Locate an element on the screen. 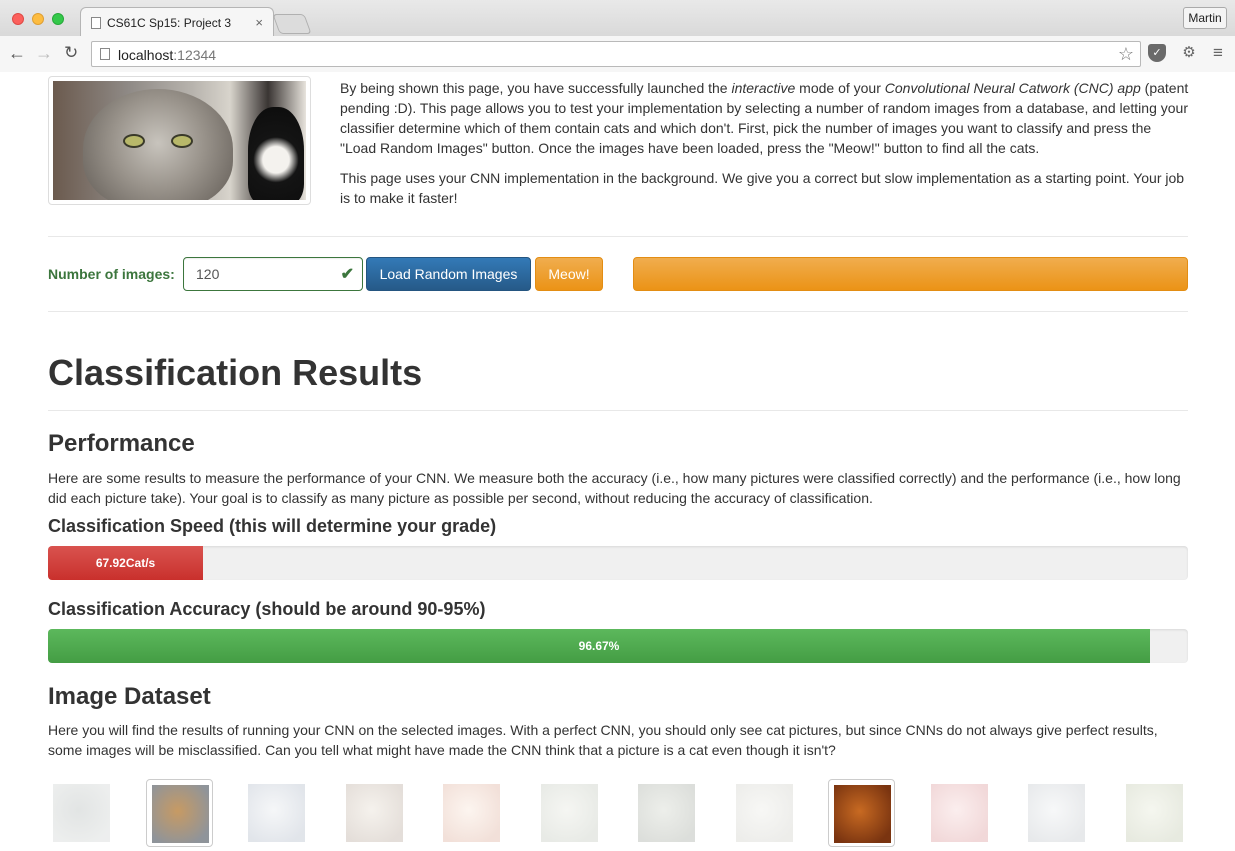  url-text: localhost:12344 is located at coordinates (167, 55).